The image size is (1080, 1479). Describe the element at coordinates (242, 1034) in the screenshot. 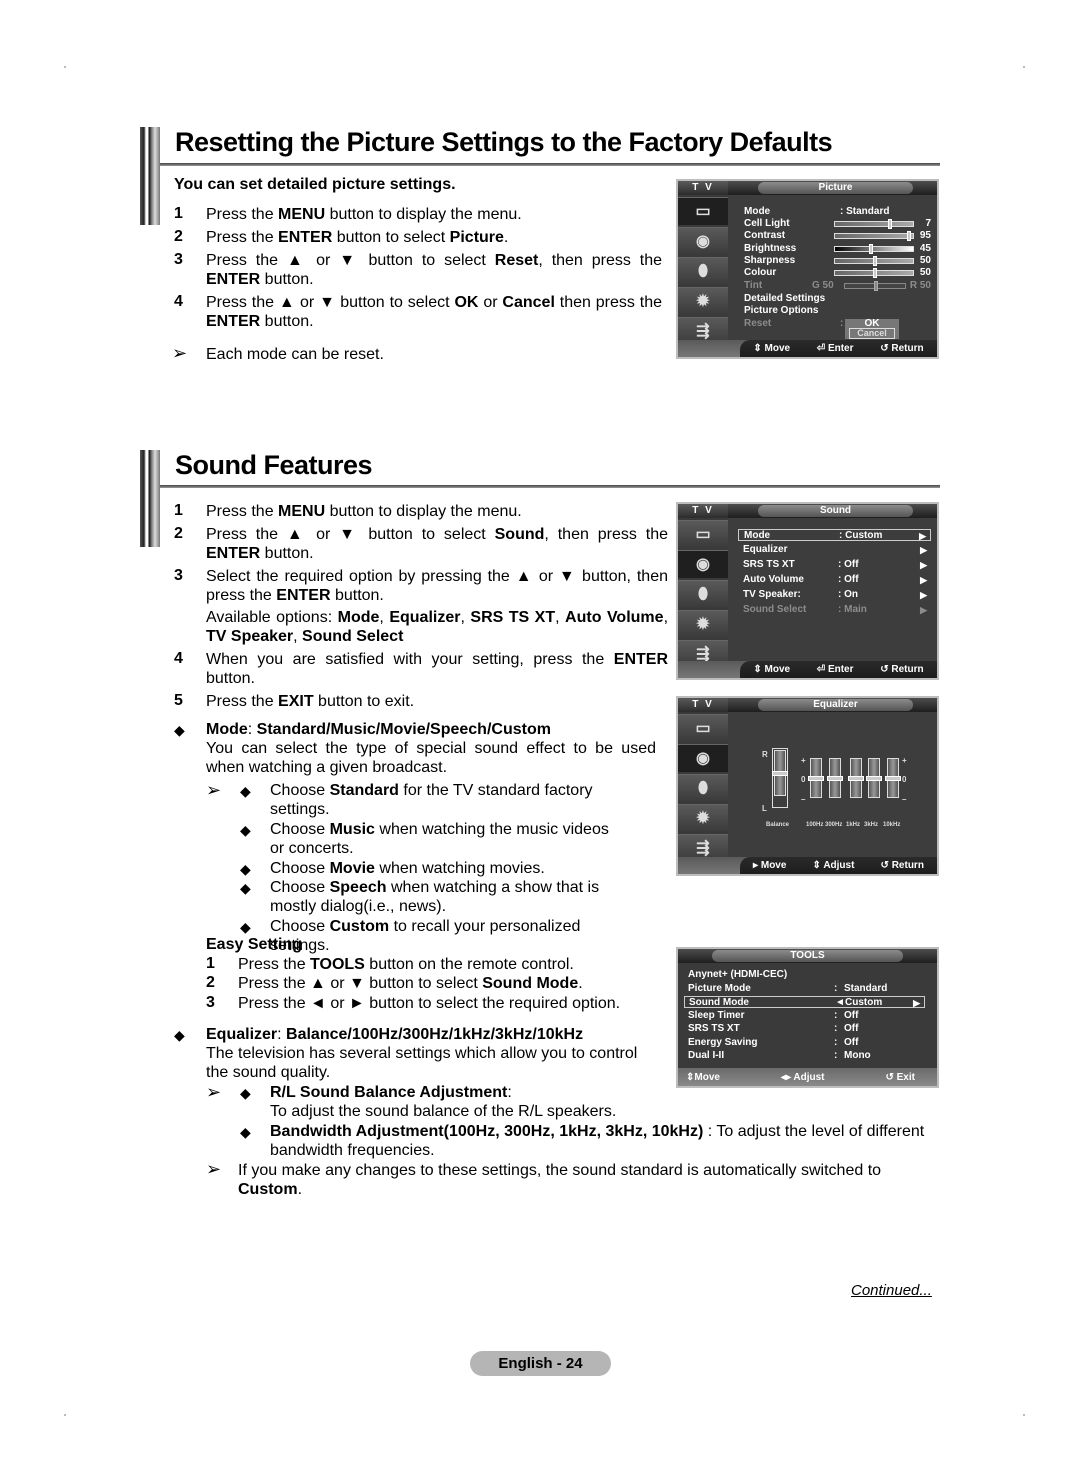

I see `bold-term: Equalizer` at that location.